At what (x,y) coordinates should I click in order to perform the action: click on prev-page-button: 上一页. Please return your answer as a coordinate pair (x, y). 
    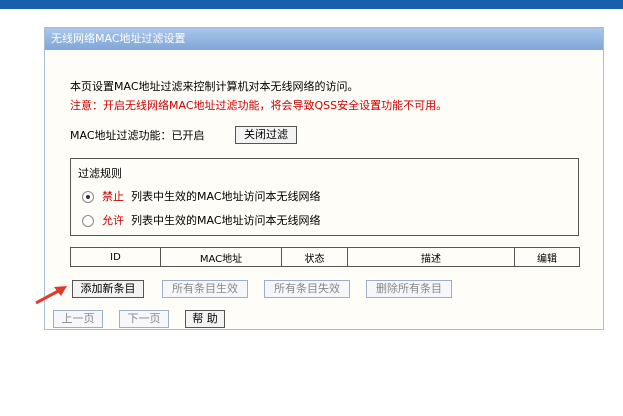
    Looking at the image, I should click on (78, 319).